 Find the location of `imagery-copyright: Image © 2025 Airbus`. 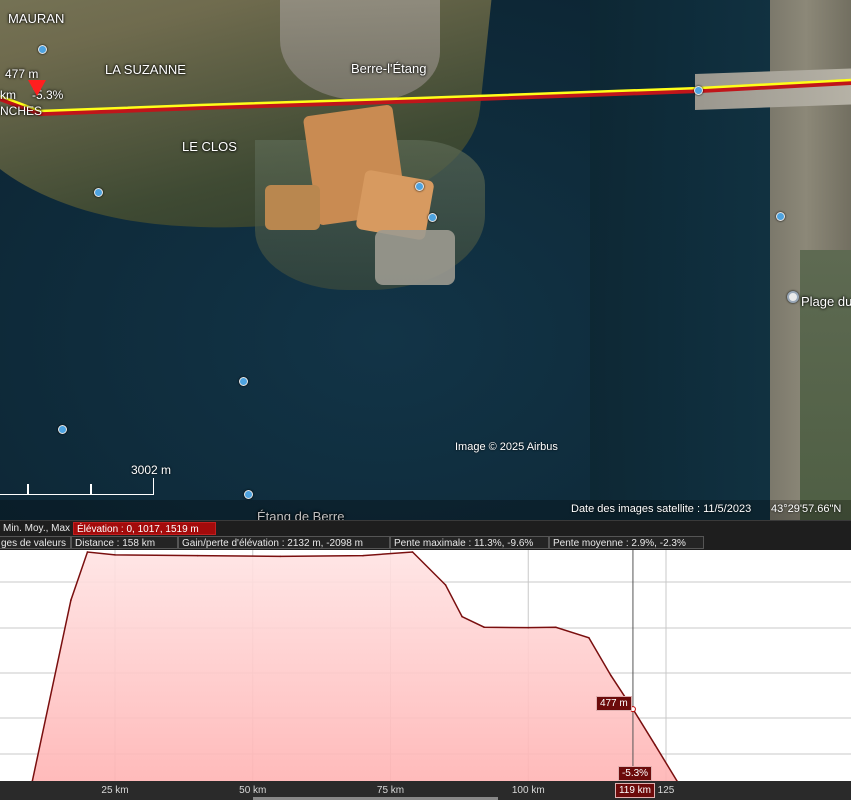

imagery-copyright: Image © 2025 Airbus is located at coordinates (506, 447).